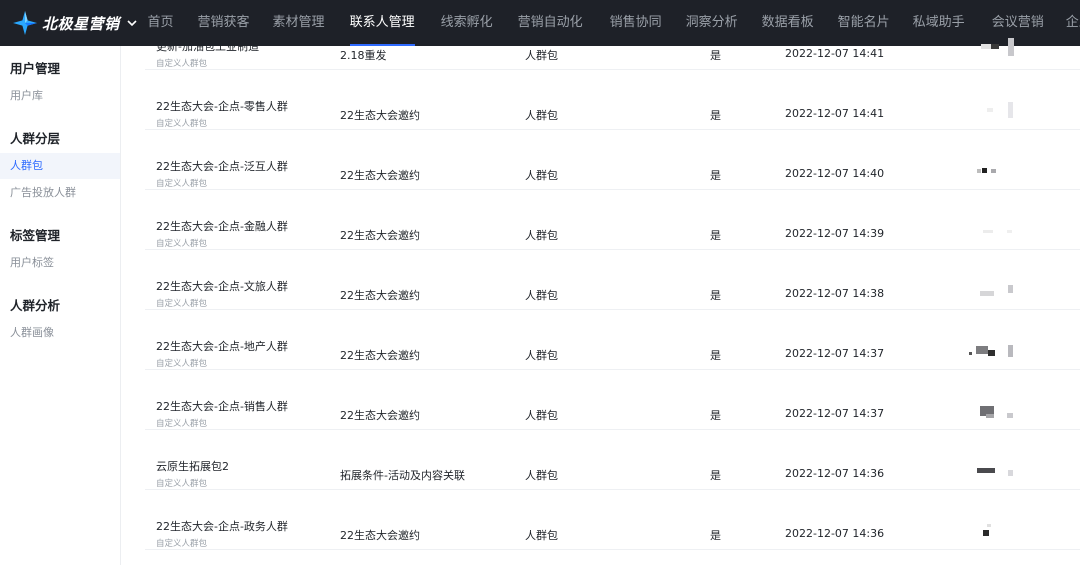 The width and height of the screenshot is (1080, 565). I want to click on row-time: 2022-12-07 14:38, so click(835, 293).